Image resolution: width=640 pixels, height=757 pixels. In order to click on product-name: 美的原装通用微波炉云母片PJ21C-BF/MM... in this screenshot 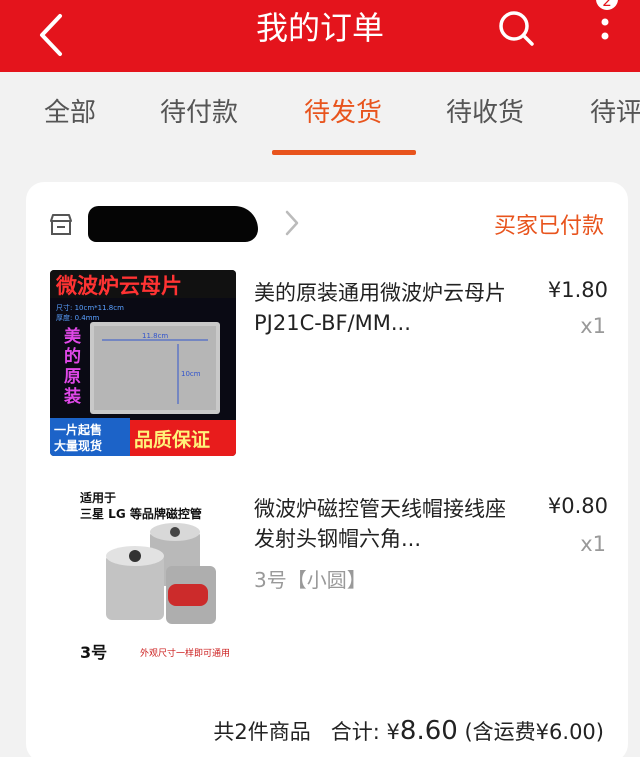, I will do `click(390, 308)`.